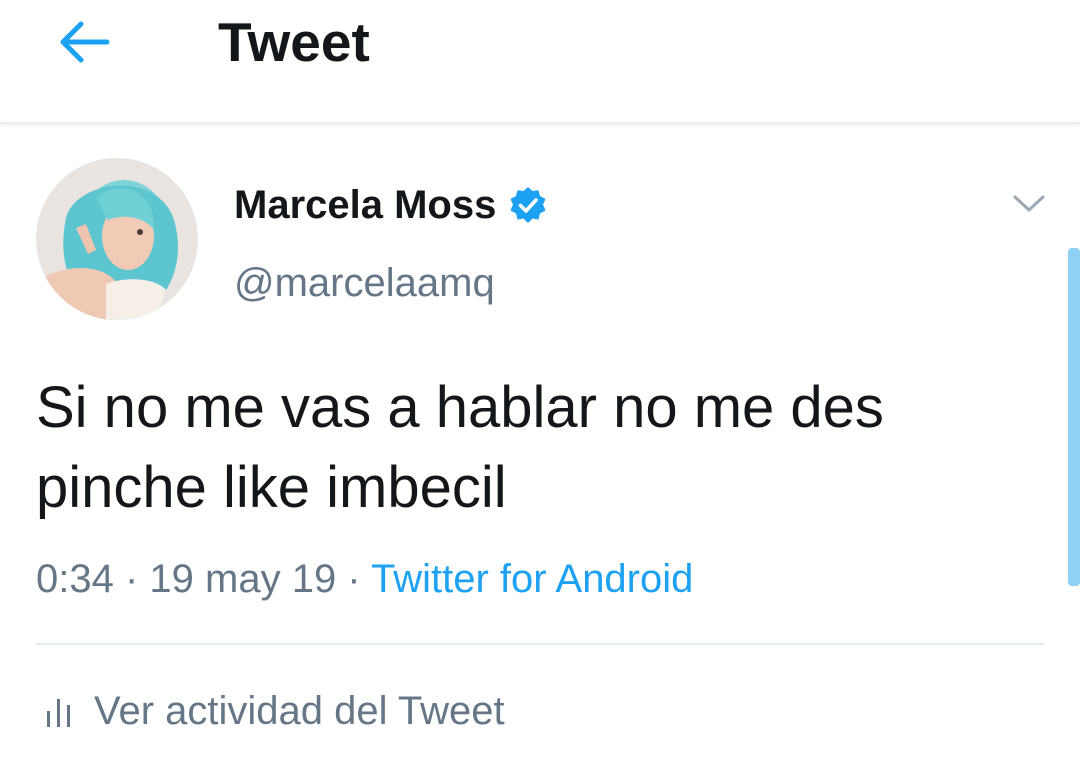  Describe the element at coordinates (75, 579) in the screenshot. I see `tweet-time: 0:34` at that location.